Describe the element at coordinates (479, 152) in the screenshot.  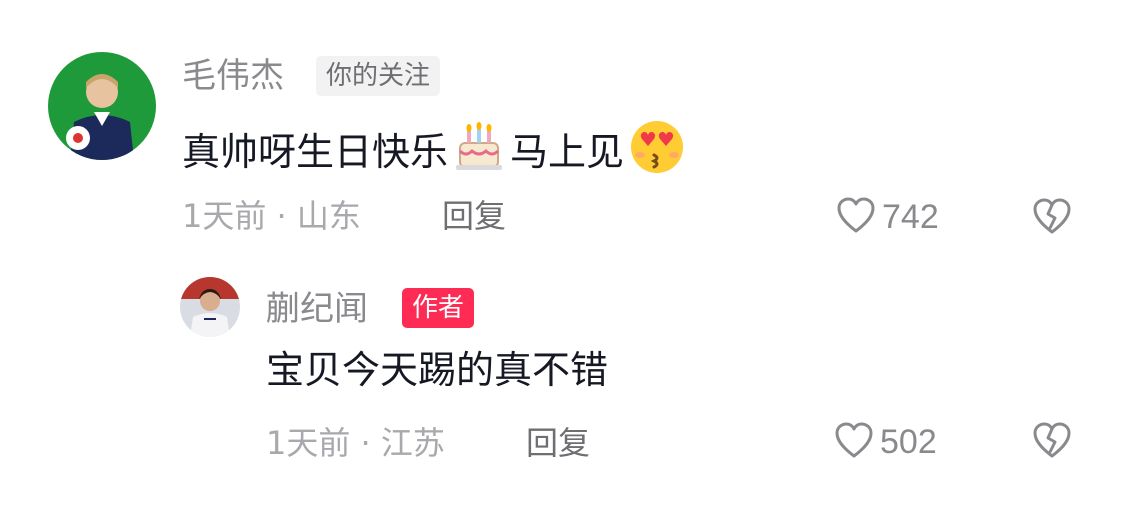
I see `birthday-cake-icon` at that location.